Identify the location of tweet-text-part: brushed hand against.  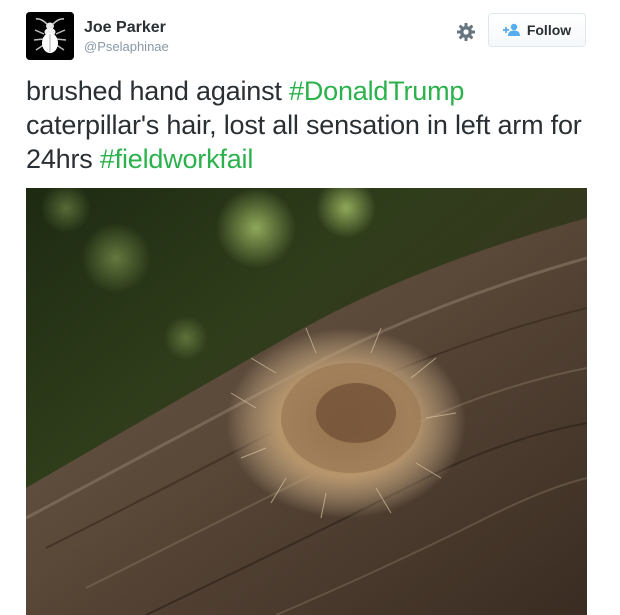
(158, 91).